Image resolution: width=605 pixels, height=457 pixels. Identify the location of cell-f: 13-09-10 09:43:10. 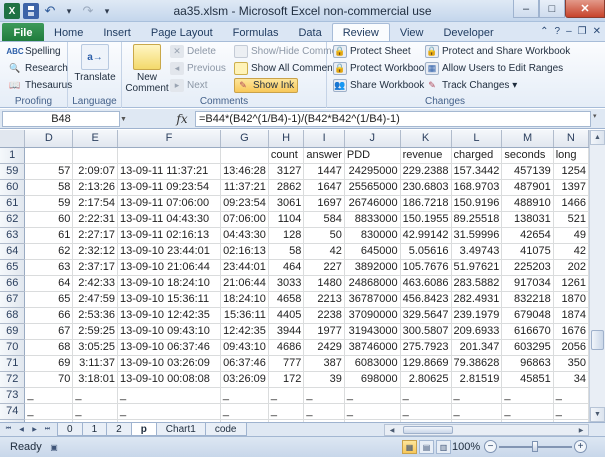
(169, 331).